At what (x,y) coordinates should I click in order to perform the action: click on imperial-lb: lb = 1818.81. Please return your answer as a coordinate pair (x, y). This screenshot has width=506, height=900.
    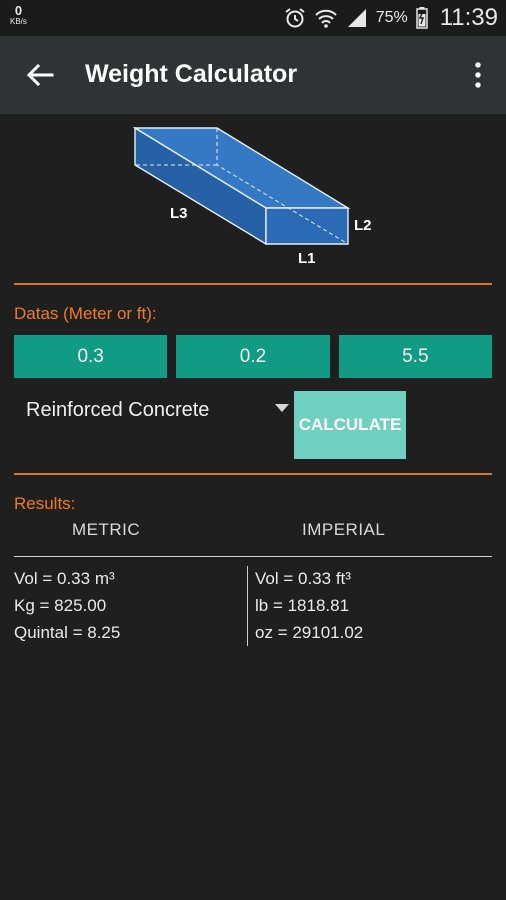
    Looking at the image, I should click on (302, 605).